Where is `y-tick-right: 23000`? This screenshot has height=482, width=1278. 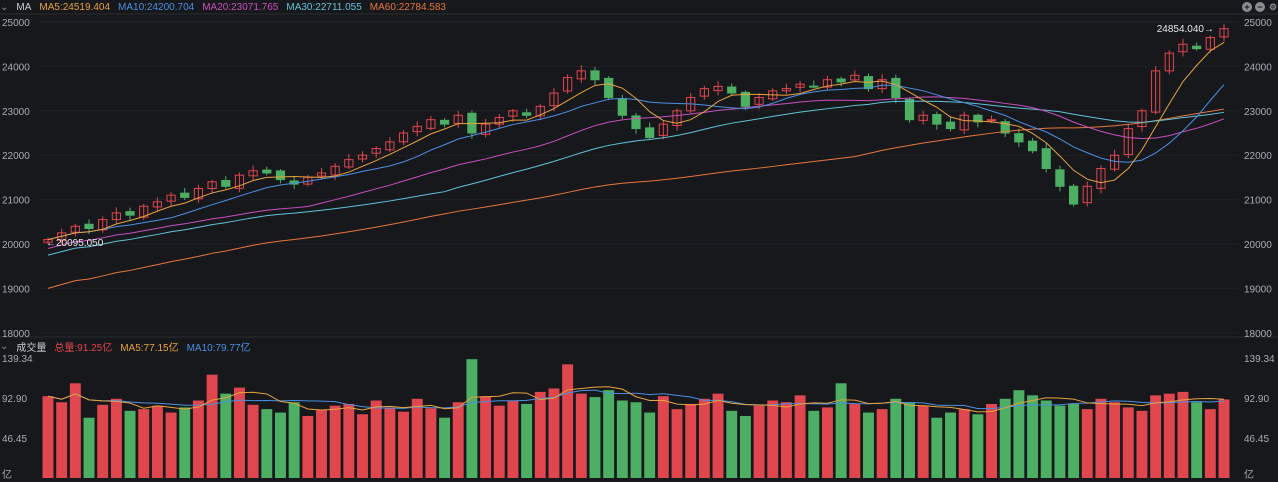
y-tick-right: 23000 is located at coordinates (1258, 112).